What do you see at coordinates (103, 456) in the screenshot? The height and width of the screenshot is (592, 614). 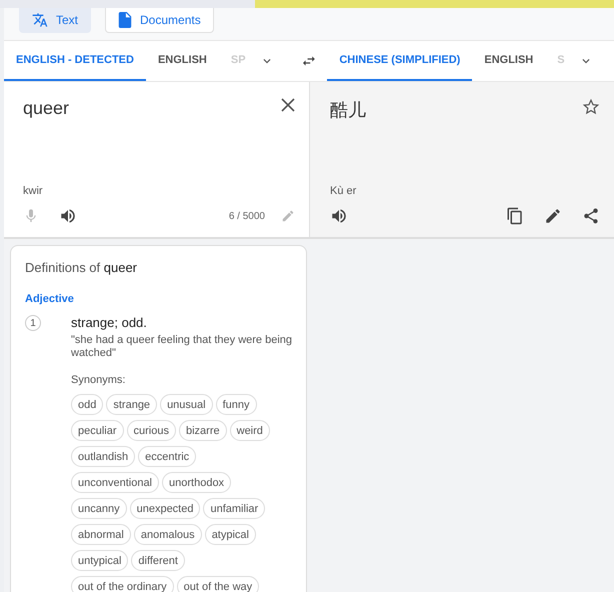 I see `synonym-chip: outlandish` at bounding box center [103, 456].